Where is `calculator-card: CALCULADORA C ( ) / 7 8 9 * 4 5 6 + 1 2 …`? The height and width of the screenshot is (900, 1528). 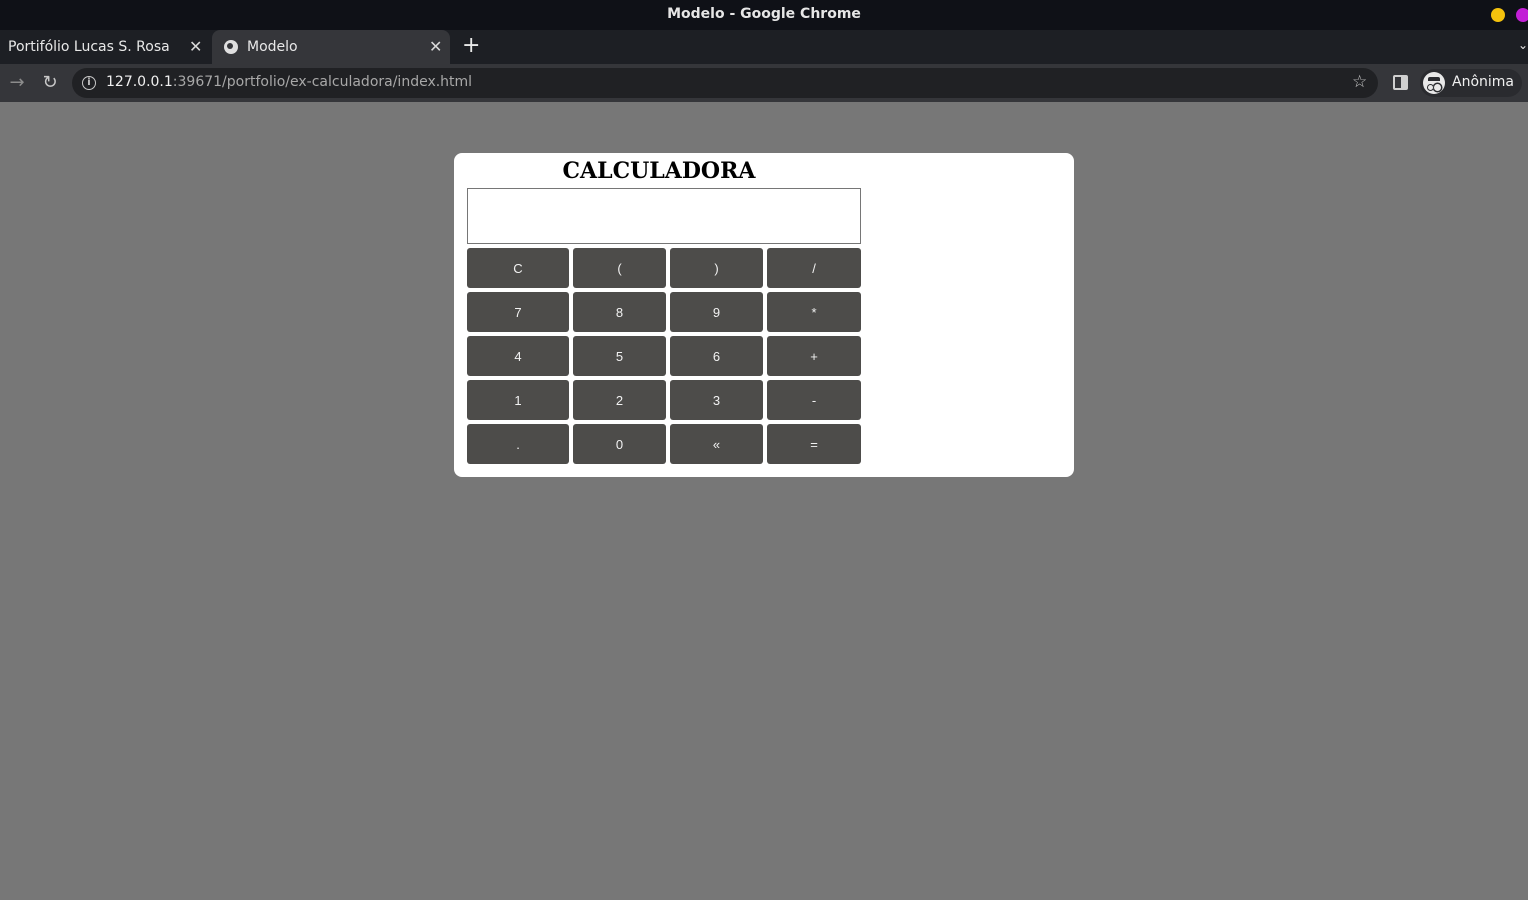
calculator-card: CALCULADORA C ( ) / 7 8 9 * 4 5 6 + 1 2 … is located at coordinates (764, 315).